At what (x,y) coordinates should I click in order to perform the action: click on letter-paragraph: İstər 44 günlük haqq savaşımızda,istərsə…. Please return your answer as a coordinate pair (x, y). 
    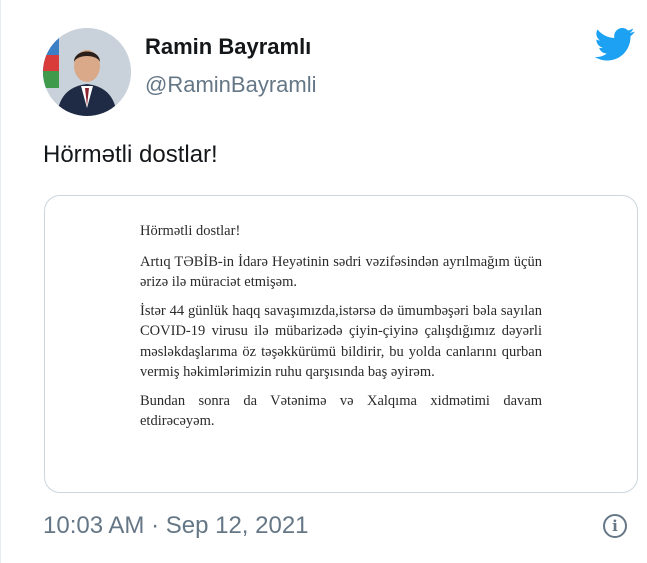
    Looking at the image, I should click on (341, 341).